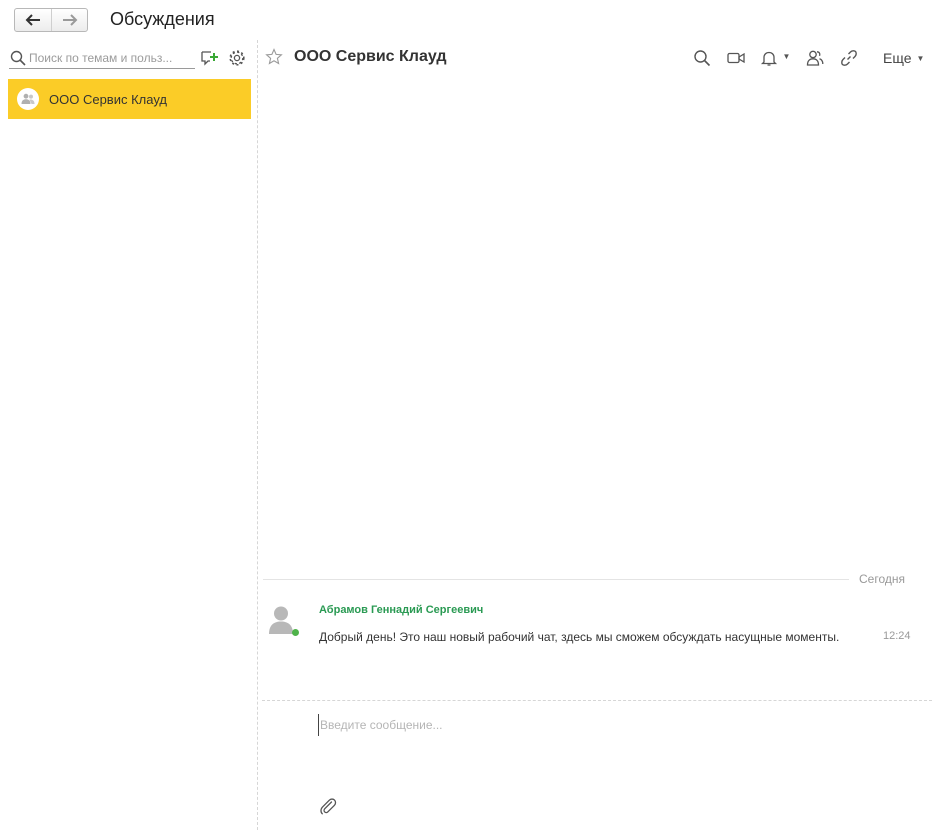 Image resolution: width=937 pixels, height=830 pixels. Describe the element at coordinates (897, 58) in the screenshot. I see `more-menu-label: Еще` at that location.